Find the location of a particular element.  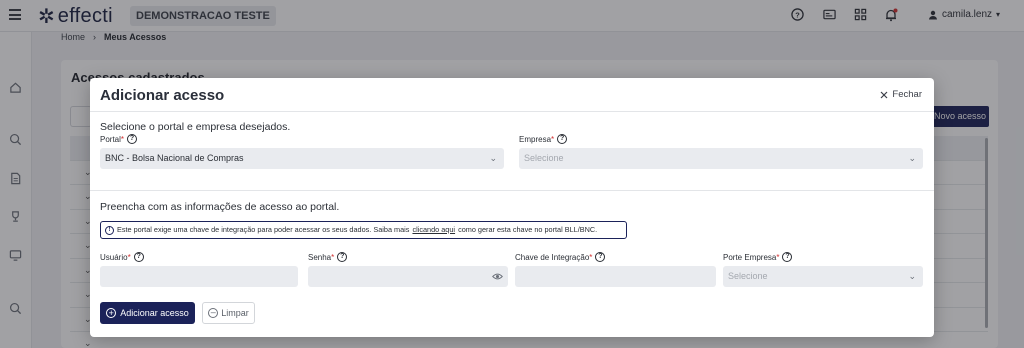

header-divider is located at coordinates (512, 111).